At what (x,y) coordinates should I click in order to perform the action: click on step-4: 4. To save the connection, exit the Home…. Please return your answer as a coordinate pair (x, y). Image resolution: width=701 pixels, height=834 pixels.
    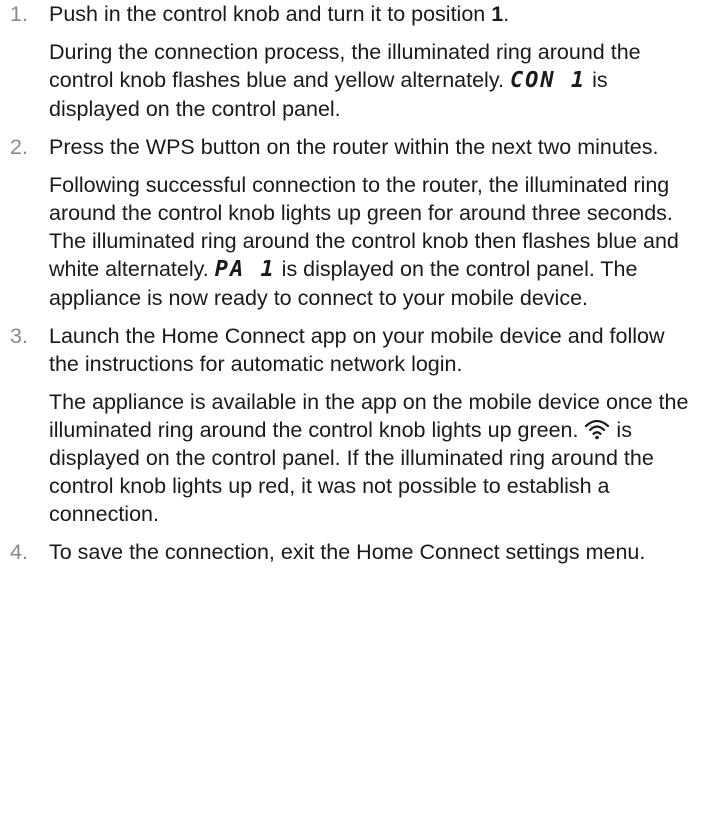
    Looking at the image, I should click on (352, 552).